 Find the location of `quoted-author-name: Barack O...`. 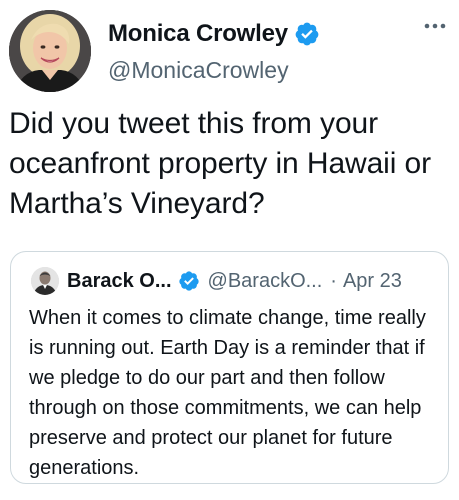

quoted-author-name: Barack O... is located at coordinates (119, 281).